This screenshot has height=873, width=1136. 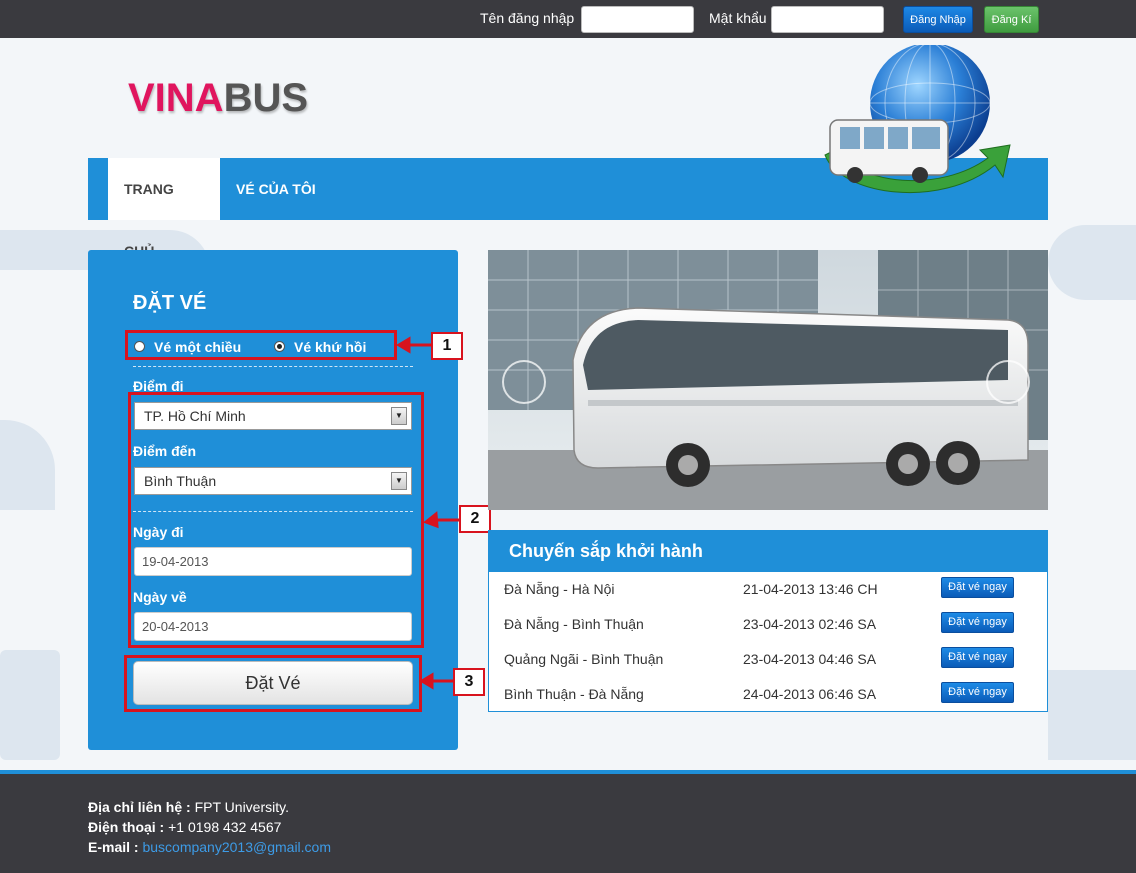 I want to click on round-trip-label: Vé khứ hồi, so click(x=330, y=347).